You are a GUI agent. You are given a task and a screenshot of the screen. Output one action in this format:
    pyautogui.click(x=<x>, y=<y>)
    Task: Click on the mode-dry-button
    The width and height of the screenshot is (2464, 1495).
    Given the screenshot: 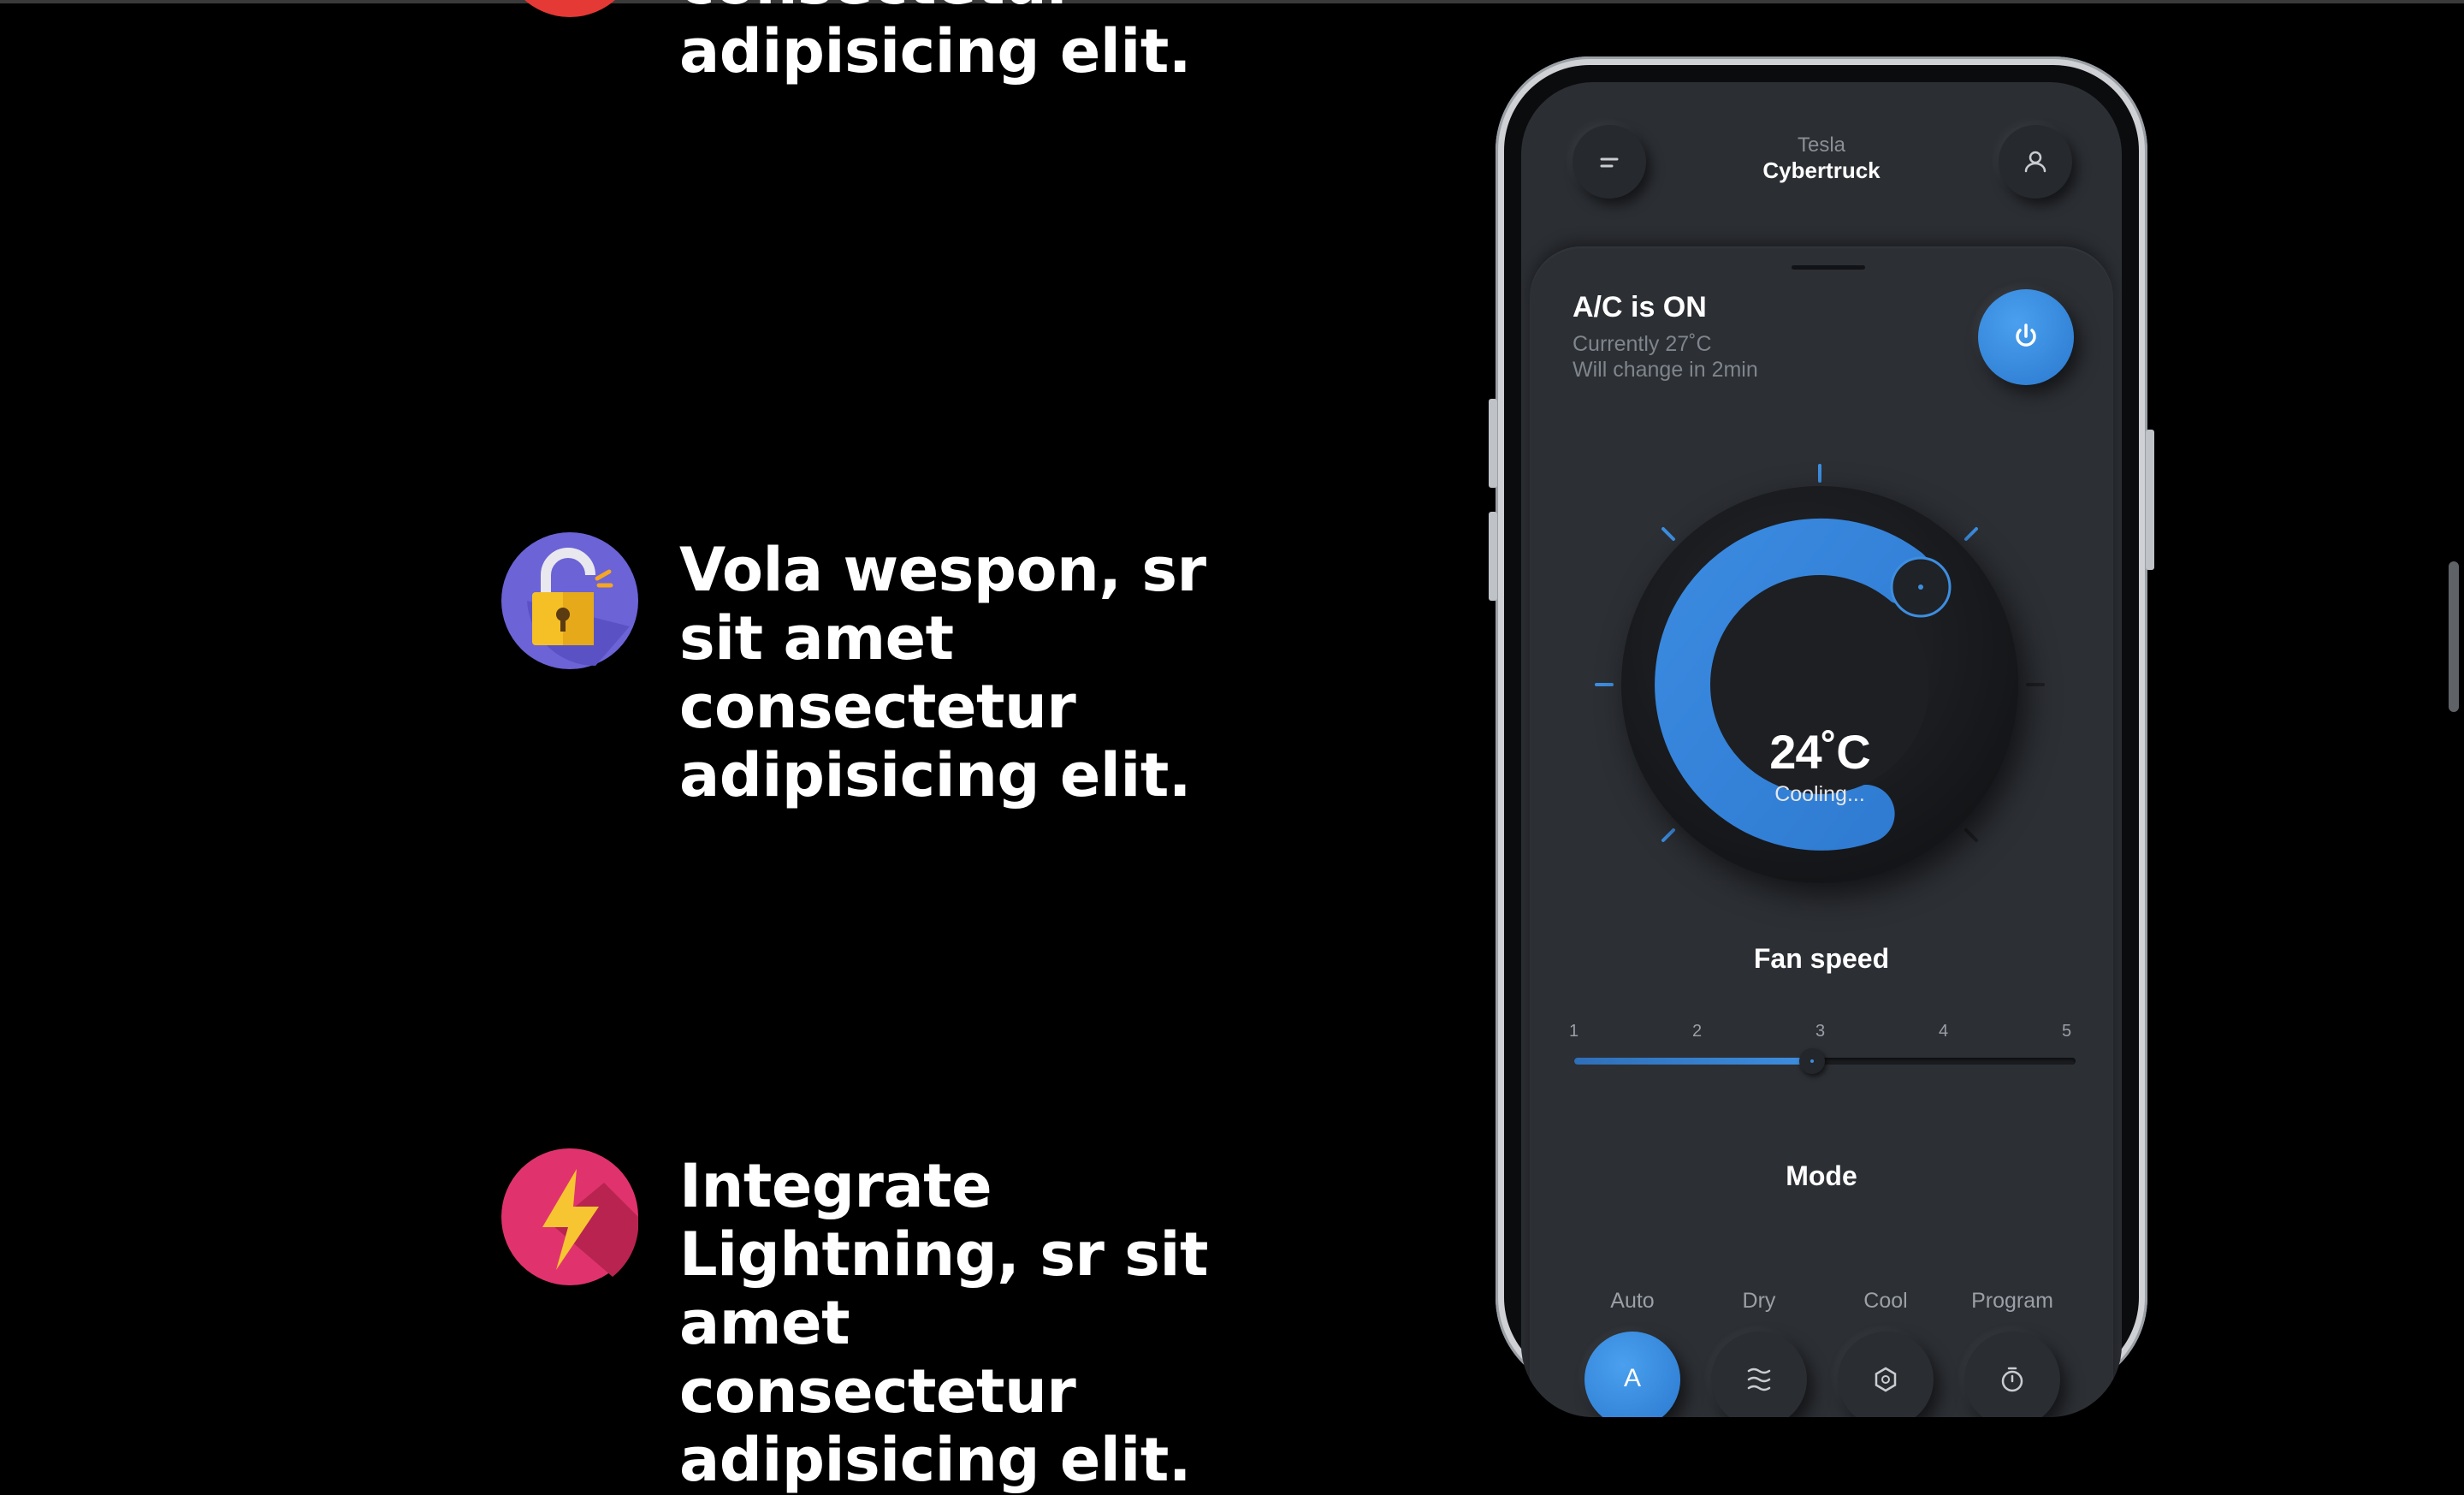 What is the action you would take?
    pyautogui.click(x=1759, y=1374)
    